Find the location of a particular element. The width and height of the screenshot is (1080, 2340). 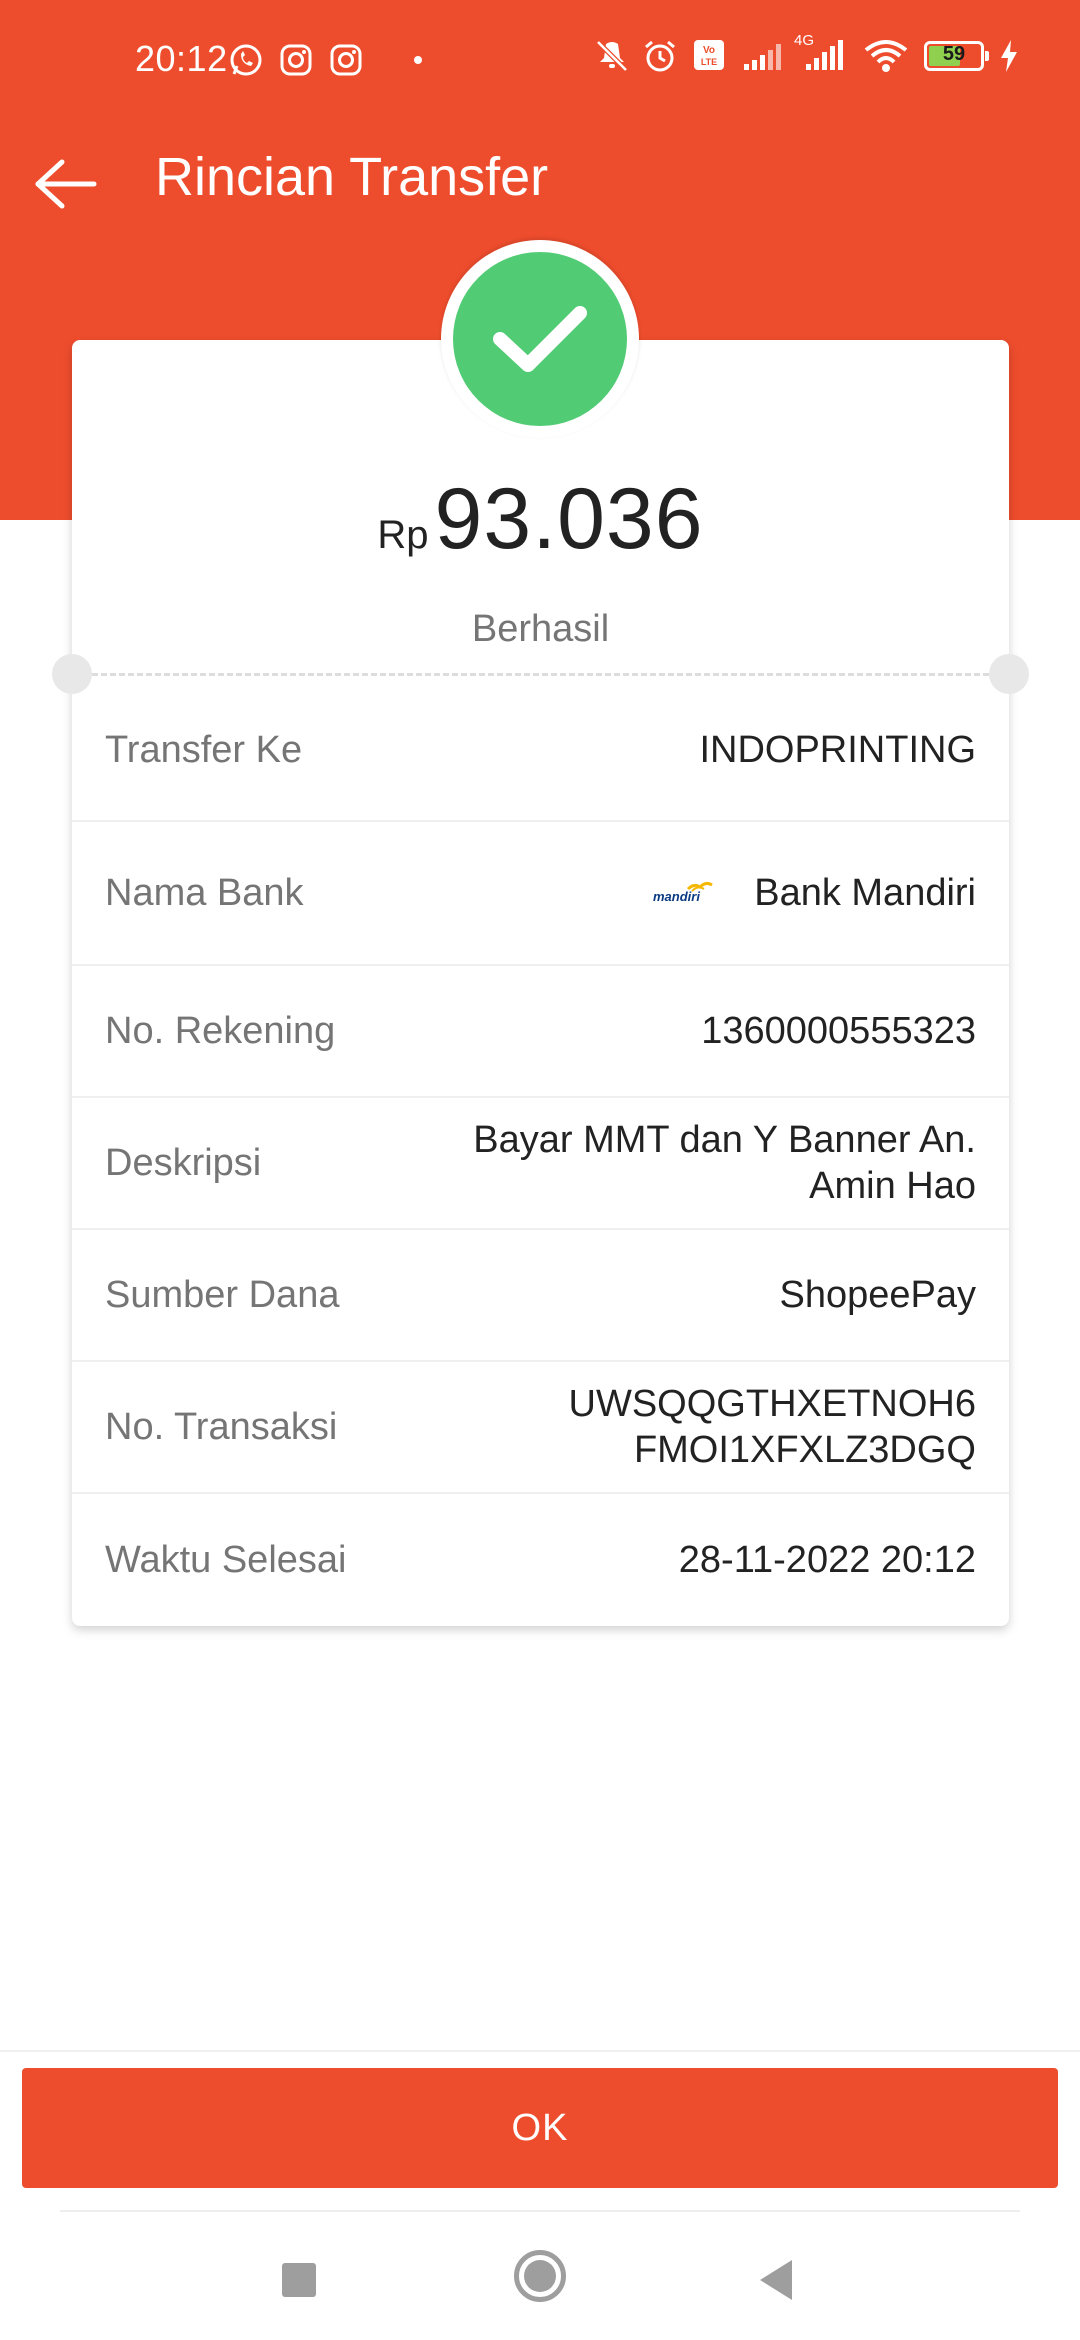

detail-row-transfer-to: Transfer Ke INDOPRINTING is located at coordinates (540, 751).